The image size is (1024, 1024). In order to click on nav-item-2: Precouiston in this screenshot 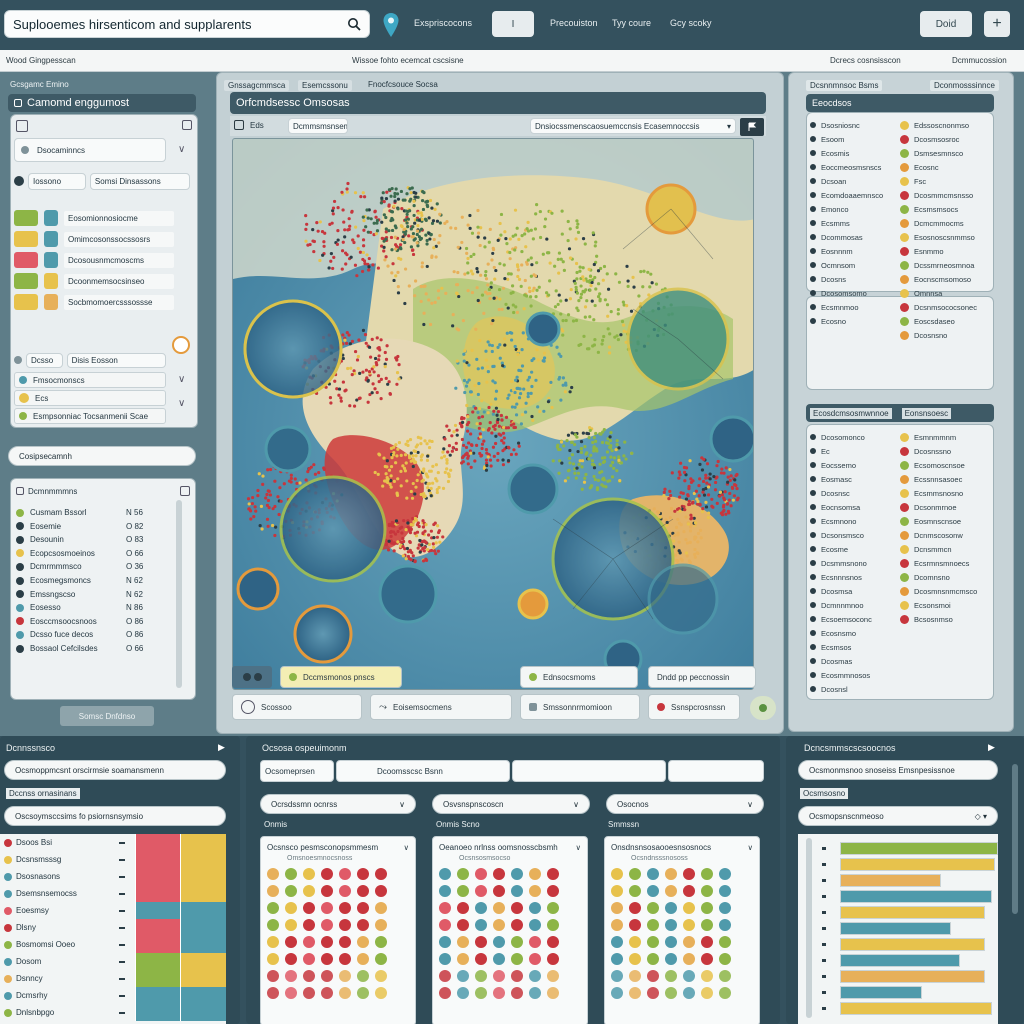, I will do `click(574, 23)`.